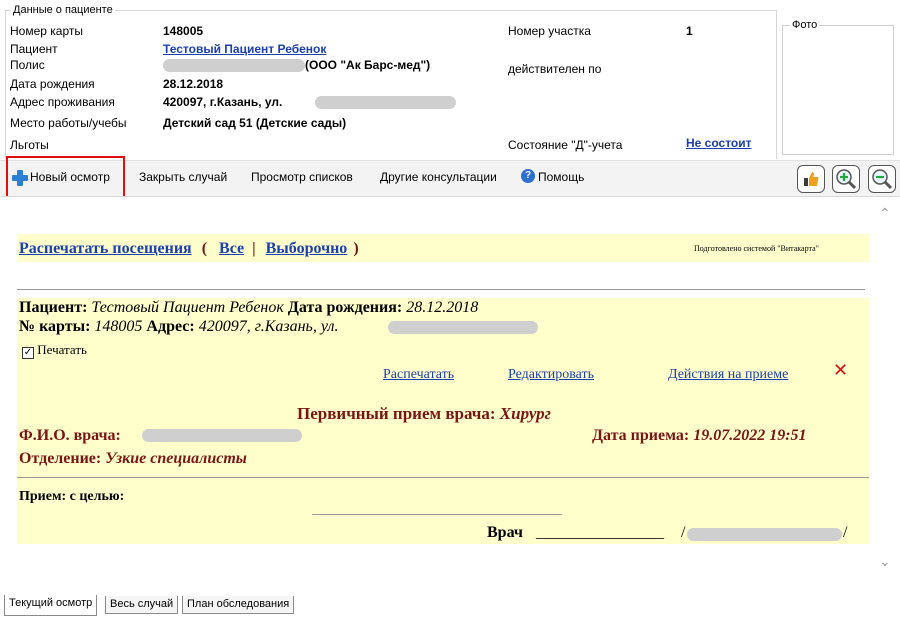 This screenshot has width=900, height=622. Describe the element at coordinates (255, 123) in the screenshot. I see `work-value: Детский сад 51 (Детские сады)` at that location.